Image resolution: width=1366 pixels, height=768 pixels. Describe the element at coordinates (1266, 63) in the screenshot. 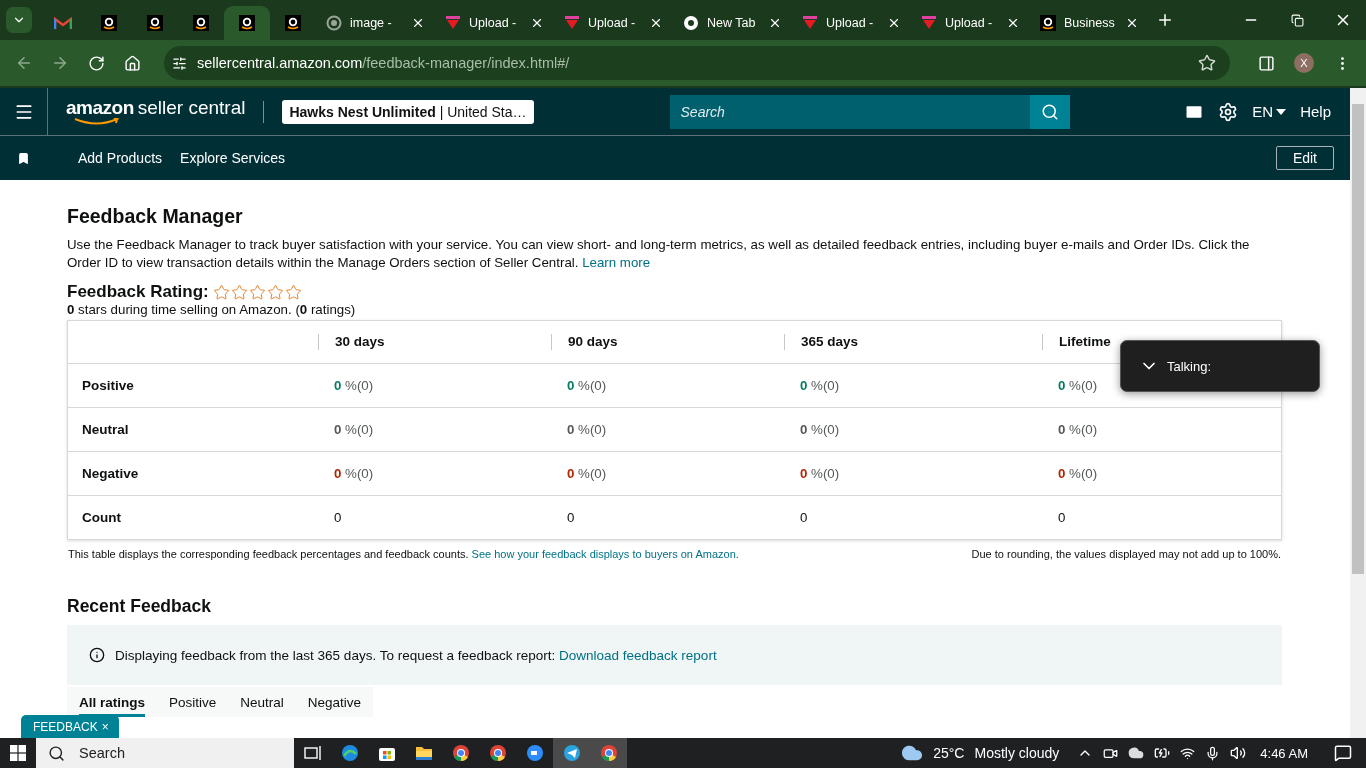

I see `side-panel-icon` at that location.